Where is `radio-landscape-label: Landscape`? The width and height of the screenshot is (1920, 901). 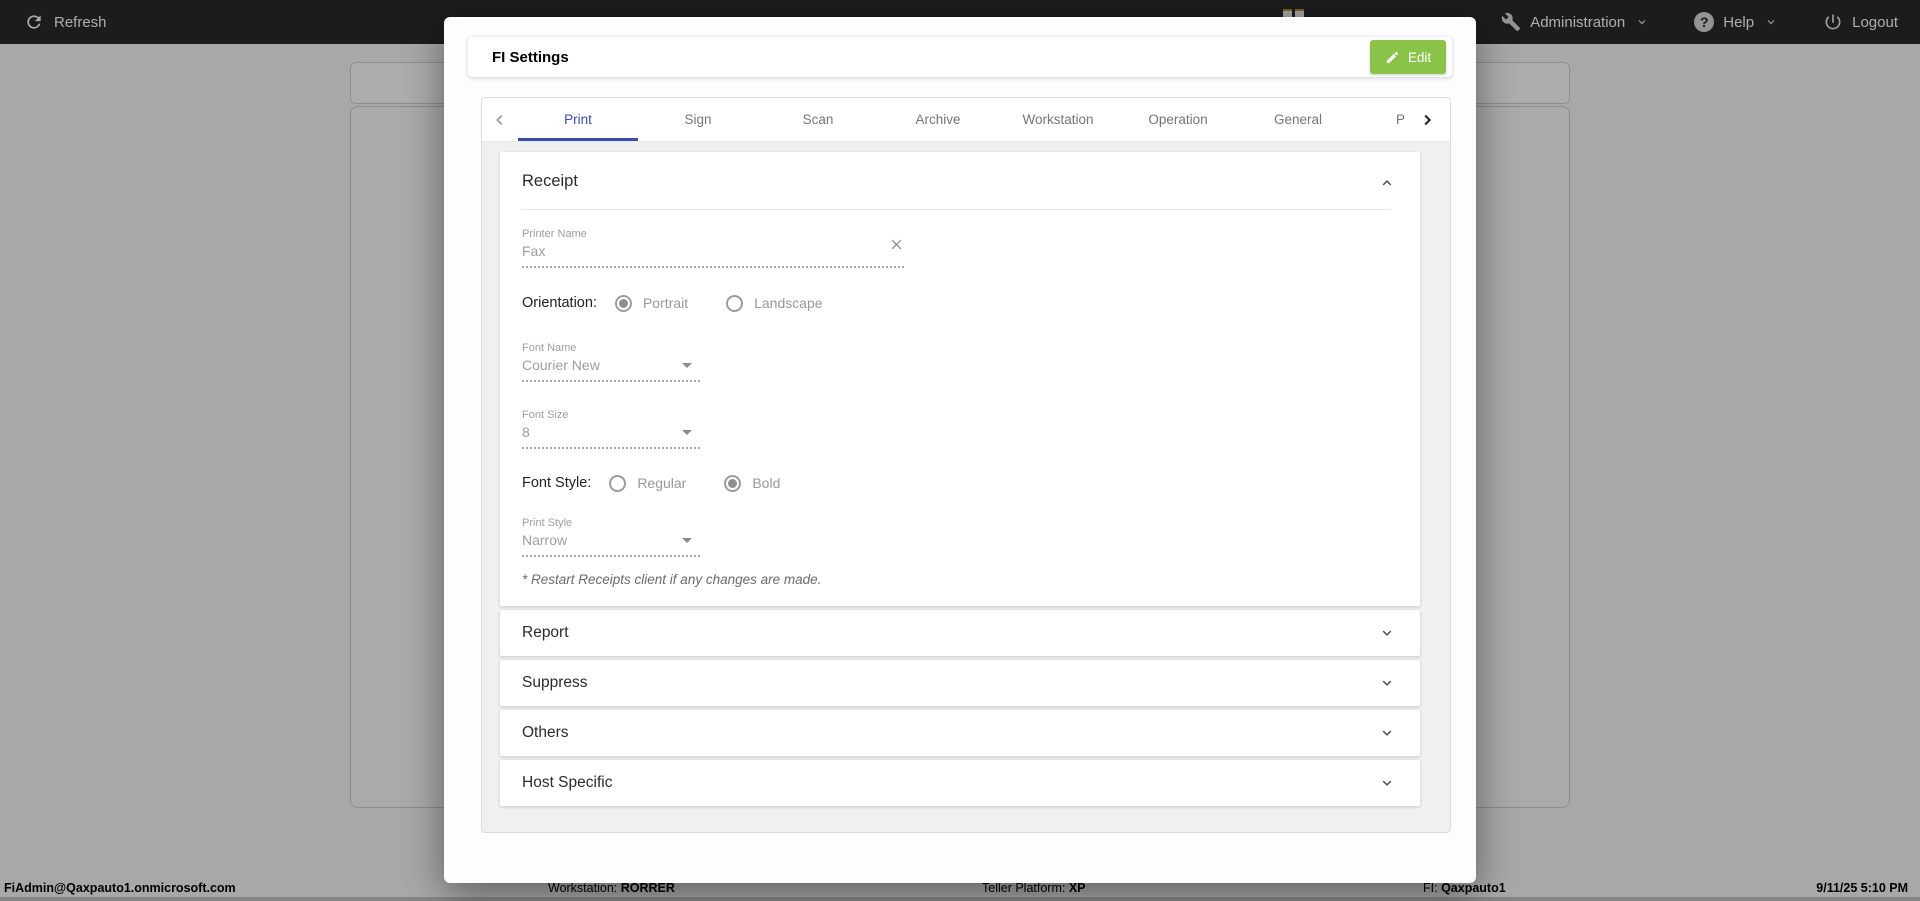
radio-landscape-label: Landscape is located at coordinates (788, 303).